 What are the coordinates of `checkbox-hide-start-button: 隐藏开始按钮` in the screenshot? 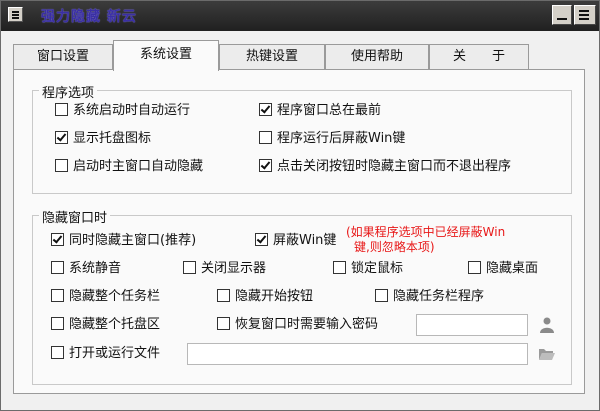 It's located at (265, 297).